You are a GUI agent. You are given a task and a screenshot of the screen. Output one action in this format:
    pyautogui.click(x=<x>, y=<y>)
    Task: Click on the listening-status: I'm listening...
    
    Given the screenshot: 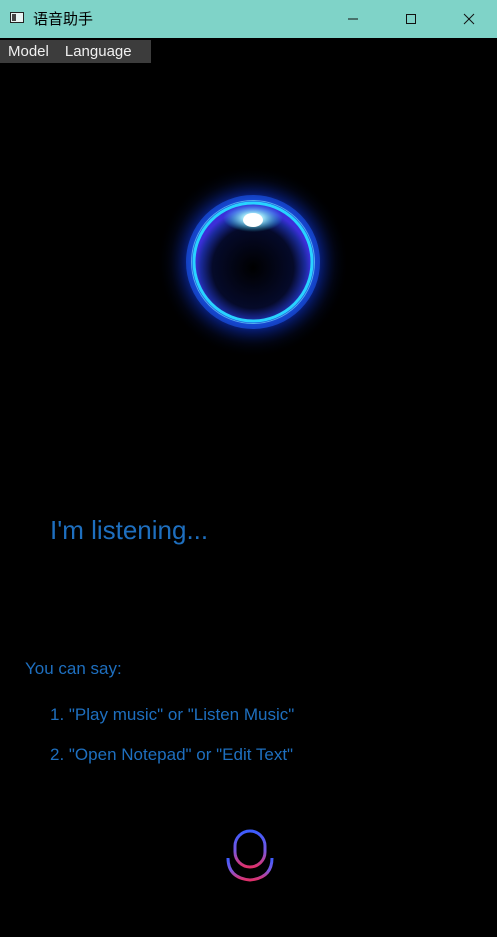 What is the action you would take?
    pyautogui.click(x=129, y=530)
    